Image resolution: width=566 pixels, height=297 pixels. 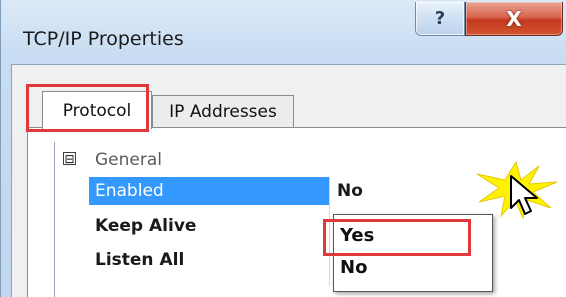 I want to click on collapse-icon: ⊟, so click(x=69, y=158).